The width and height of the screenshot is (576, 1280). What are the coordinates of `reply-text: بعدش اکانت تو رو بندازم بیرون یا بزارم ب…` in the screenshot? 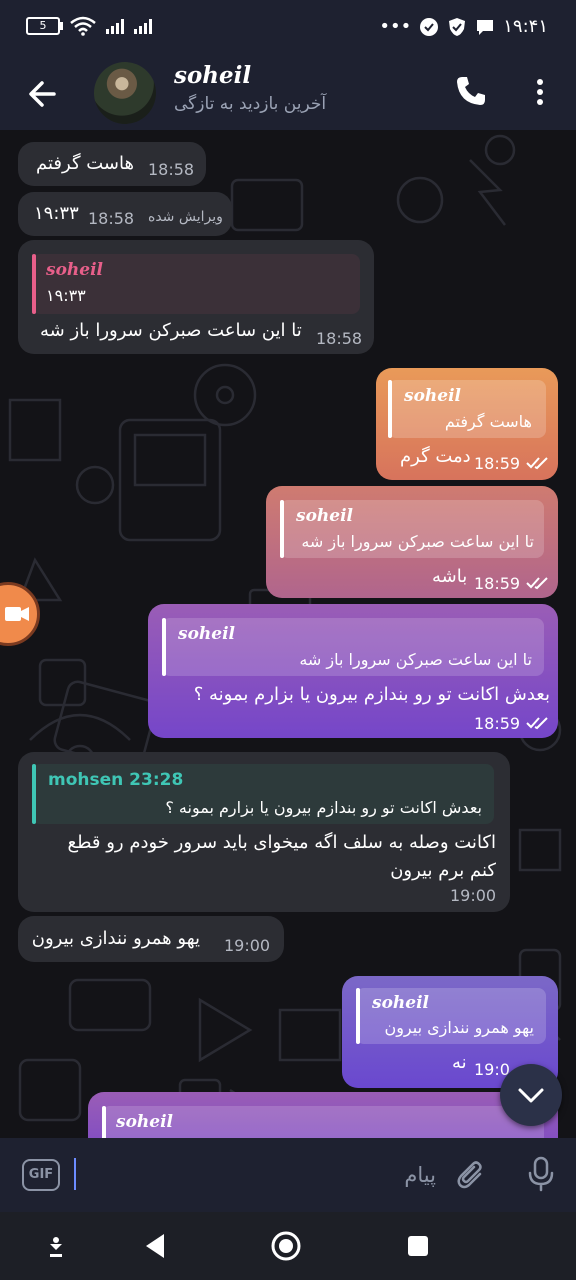 It's located at (323, 807).